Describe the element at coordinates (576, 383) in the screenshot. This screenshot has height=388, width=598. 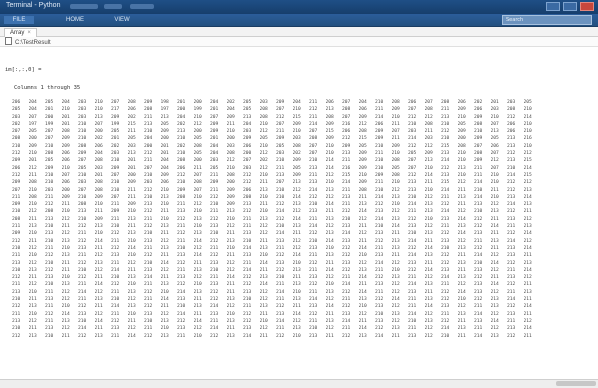
I see `scroll-thumb` at that location.